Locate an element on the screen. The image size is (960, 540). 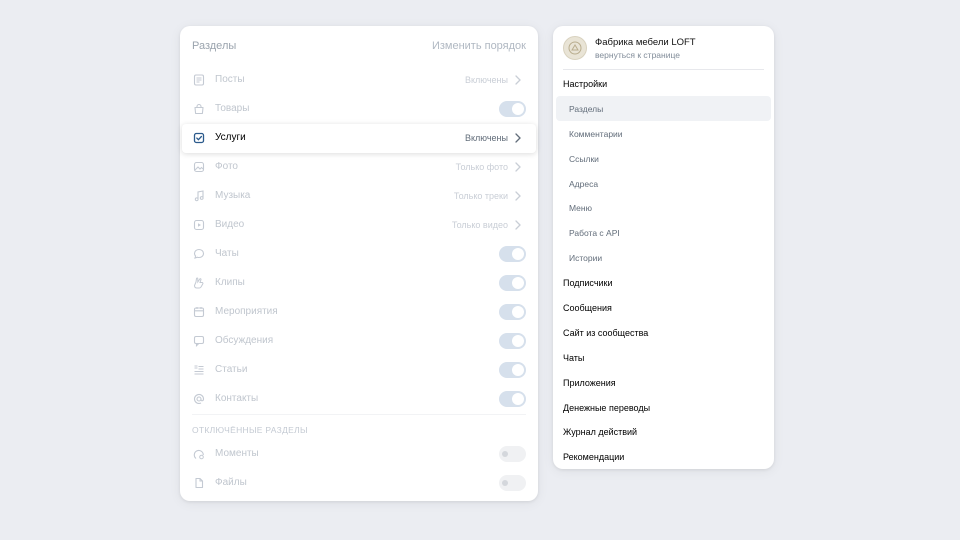
video-icon is located at coordinates (199, 225).